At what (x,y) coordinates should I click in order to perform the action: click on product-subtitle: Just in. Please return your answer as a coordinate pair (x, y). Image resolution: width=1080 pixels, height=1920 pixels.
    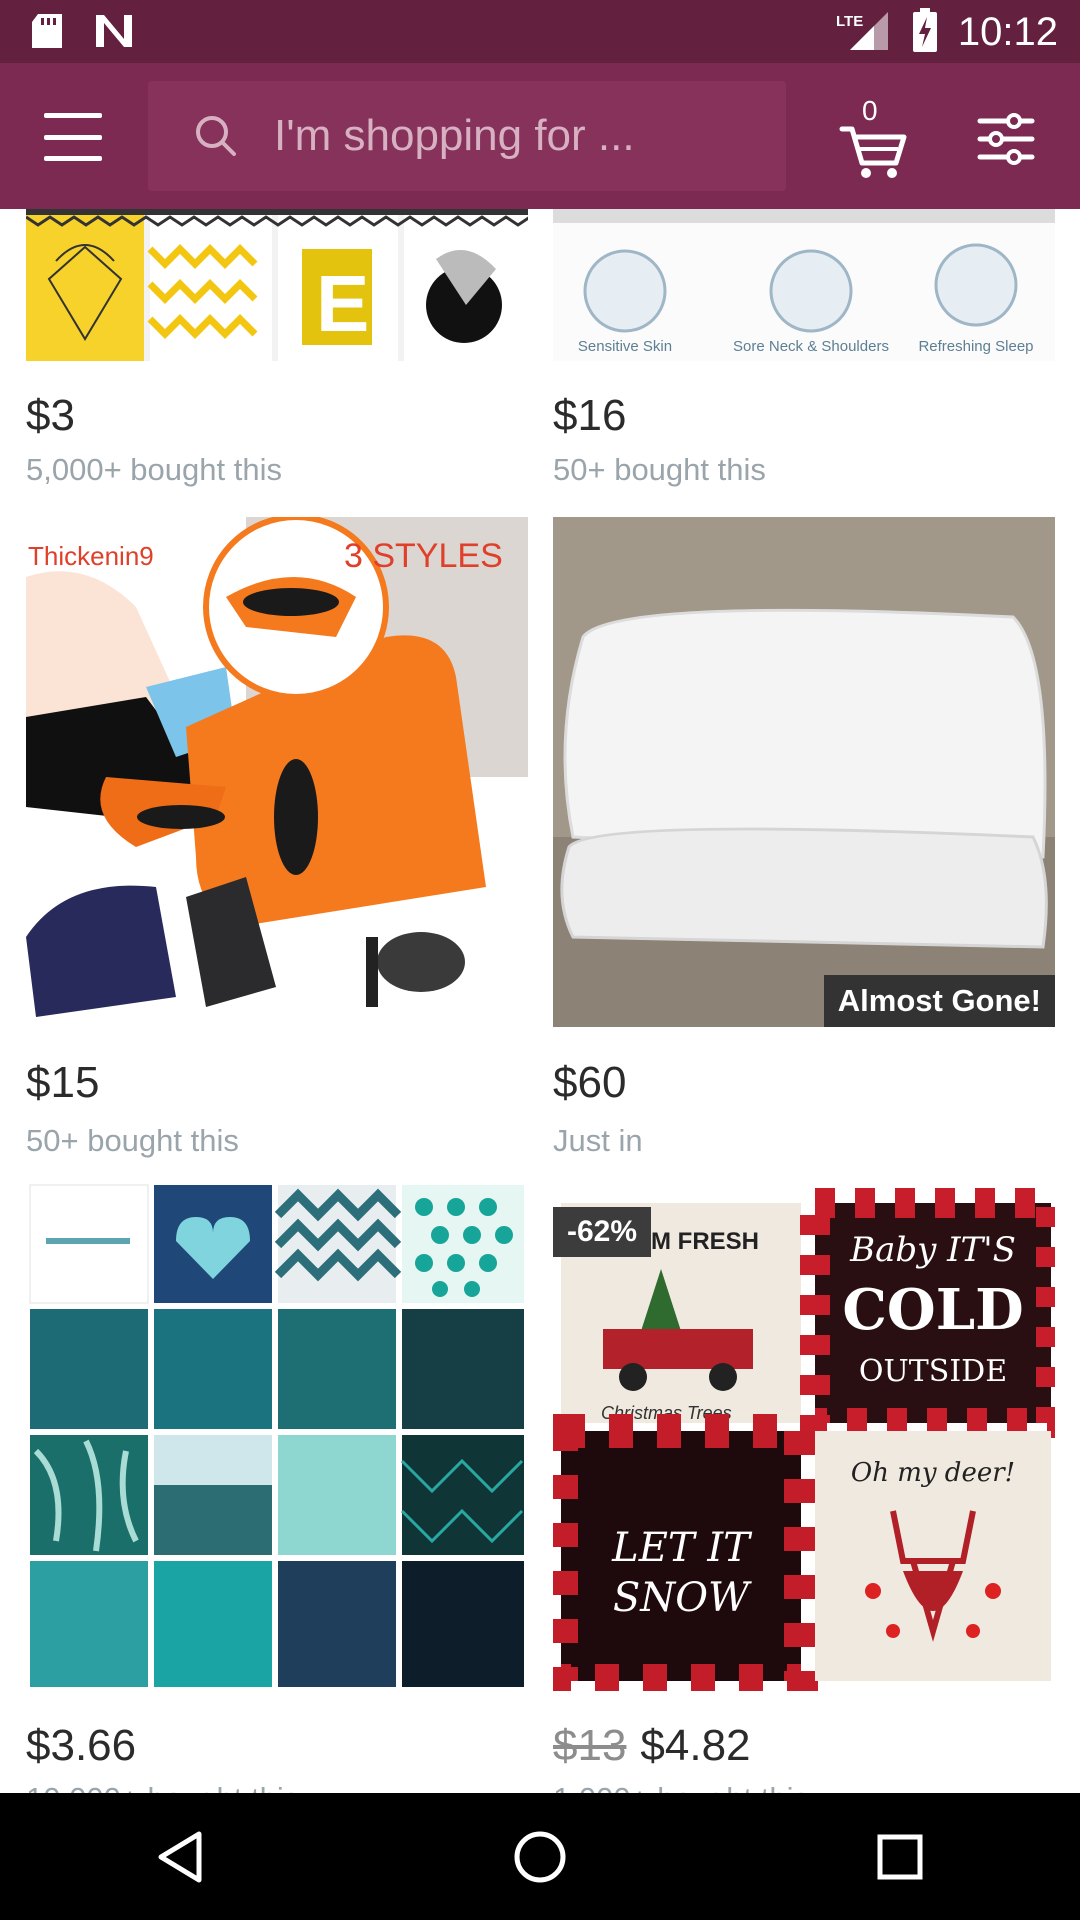
    Looking at the image, I should click on (598, 1140).